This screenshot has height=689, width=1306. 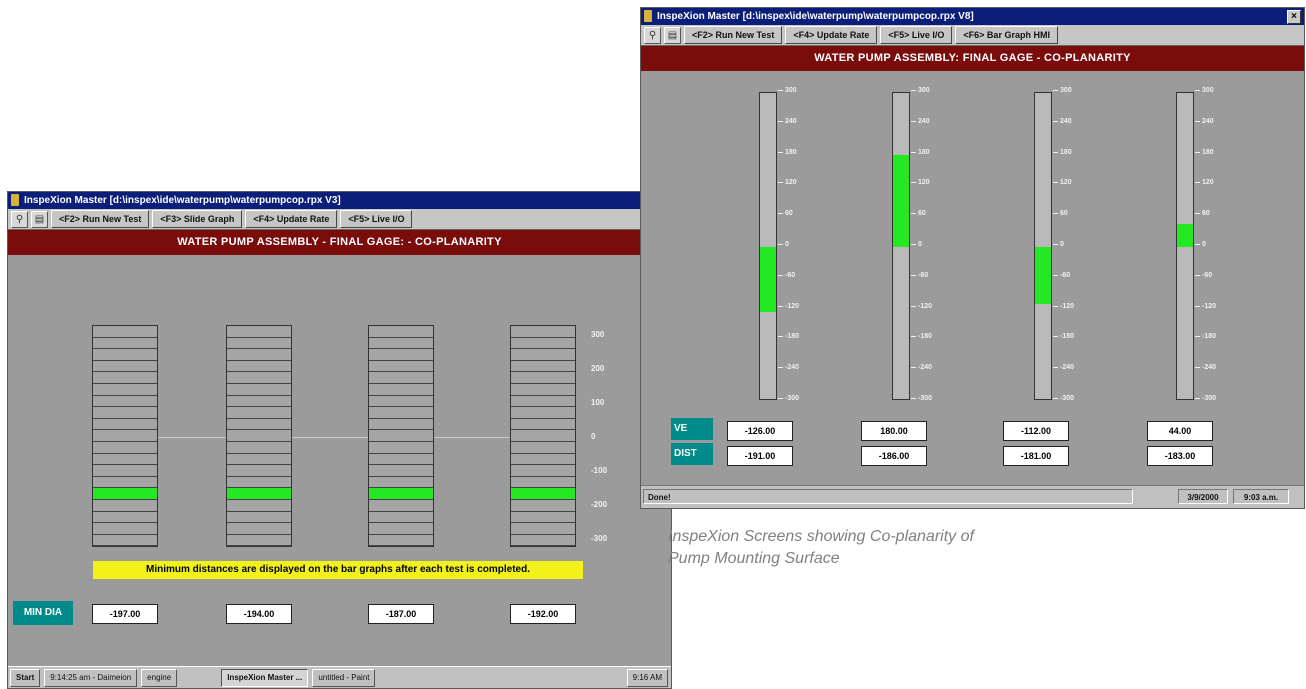 I want to click on min-dia-value-2: -194.00, so click(x=259, y=614).